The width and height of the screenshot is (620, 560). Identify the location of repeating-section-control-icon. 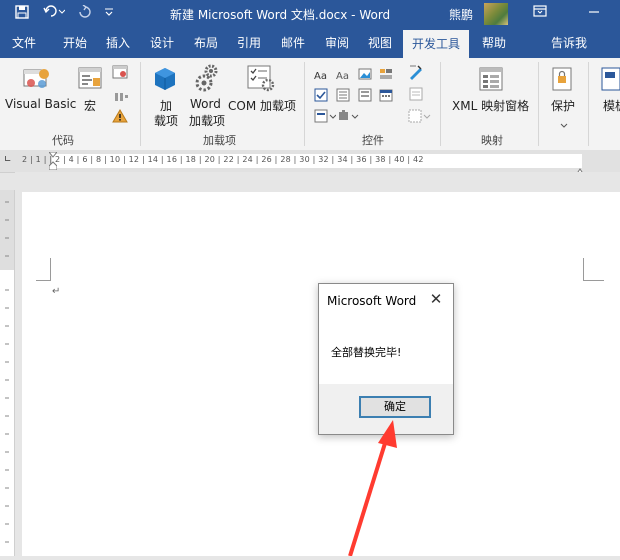
(325, 117).